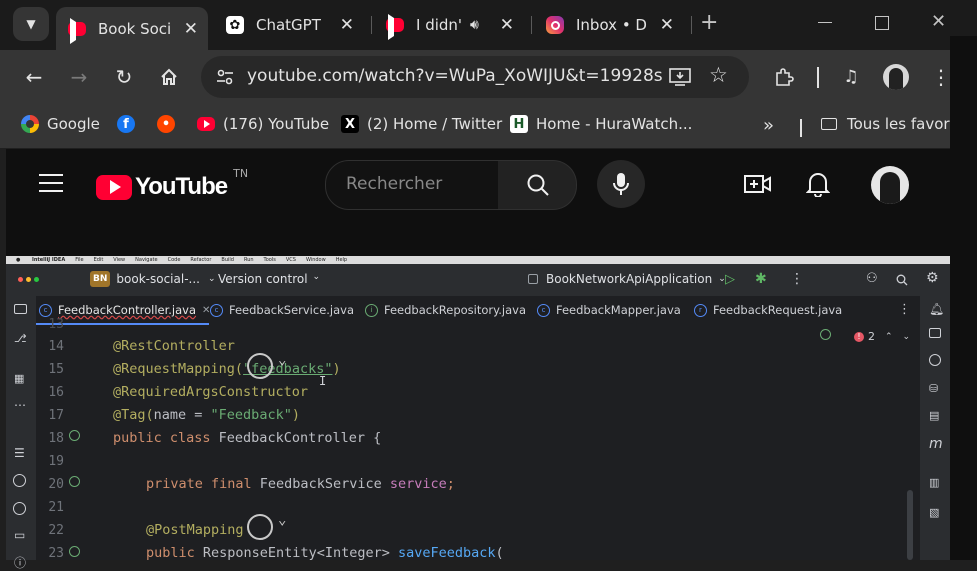 The image size is (977, 571). I want to click on inspection-ok-icon, so click(825, 334).